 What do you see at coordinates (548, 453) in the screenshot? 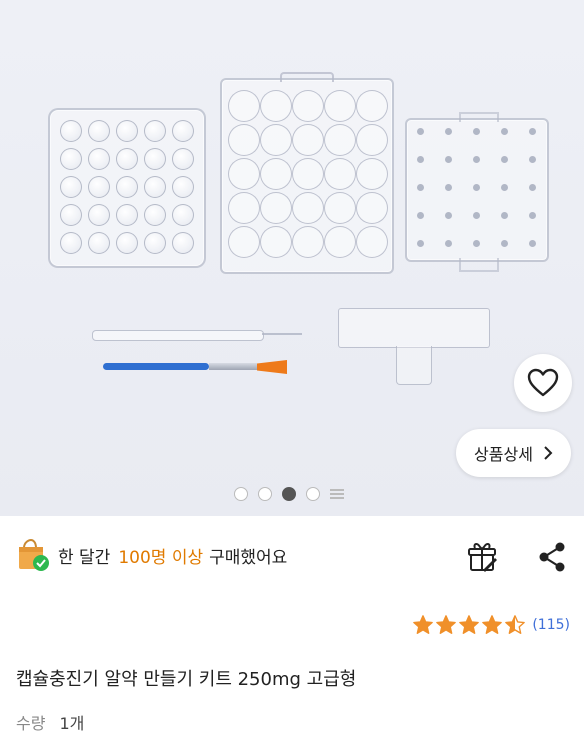
I see `chevron-right-icon` at bounding box center [548, 453].